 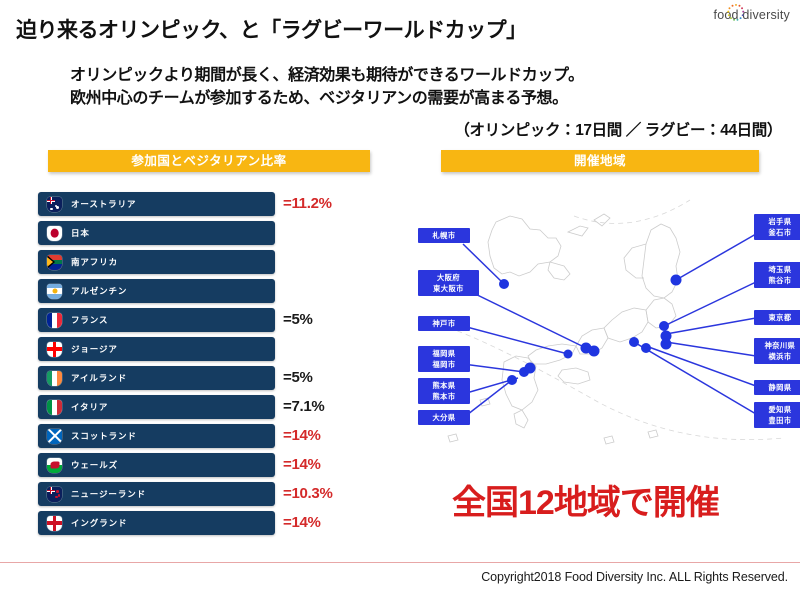 I want to click on map-label-line-2: 福岡市, so click(x=444, y=365).